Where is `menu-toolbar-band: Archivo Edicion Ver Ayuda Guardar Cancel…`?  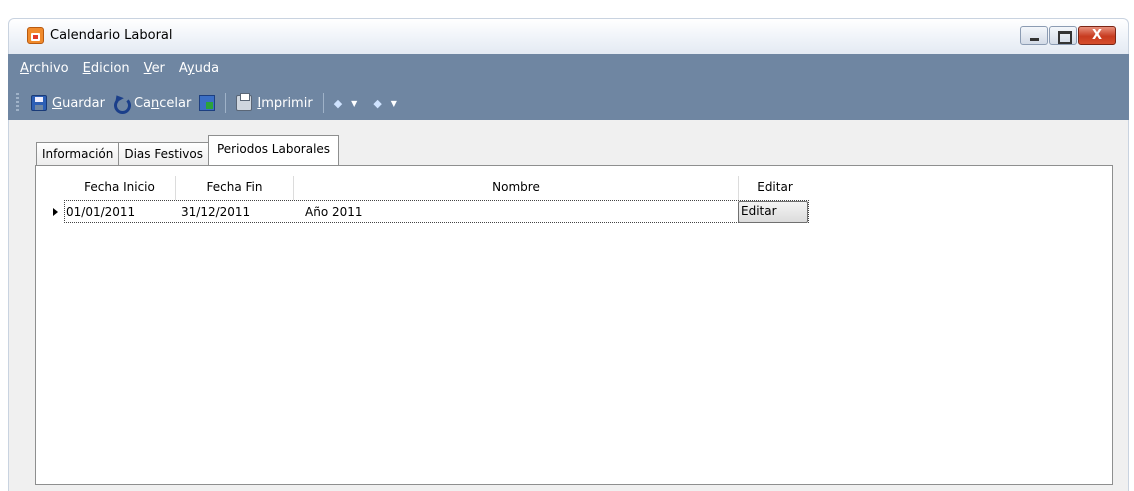 menu-toolbar-band: Archivo Edicion Ver Ayuda Guardar Cancel… is located at coordinates (568, 87).